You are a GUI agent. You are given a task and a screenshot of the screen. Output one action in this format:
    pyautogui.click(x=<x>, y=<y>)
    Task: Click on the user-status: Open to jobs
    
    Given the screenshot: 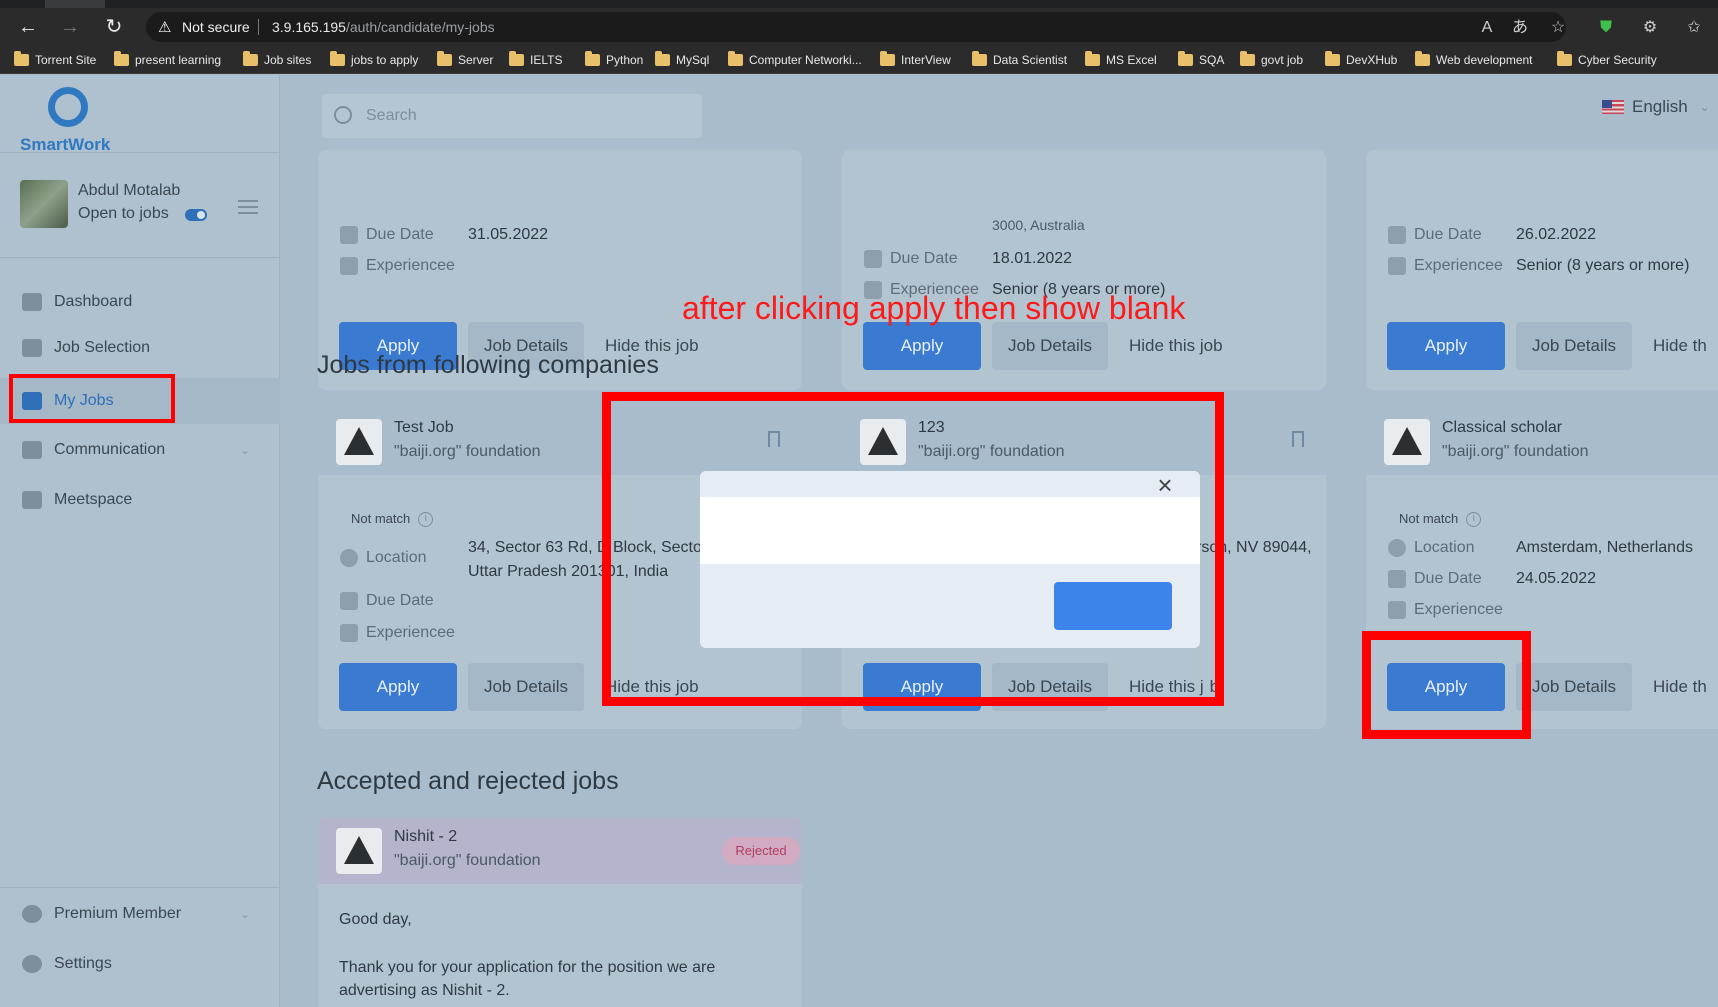 What is the action you would take?
    pyautogui.click(x=123, y=213)
    